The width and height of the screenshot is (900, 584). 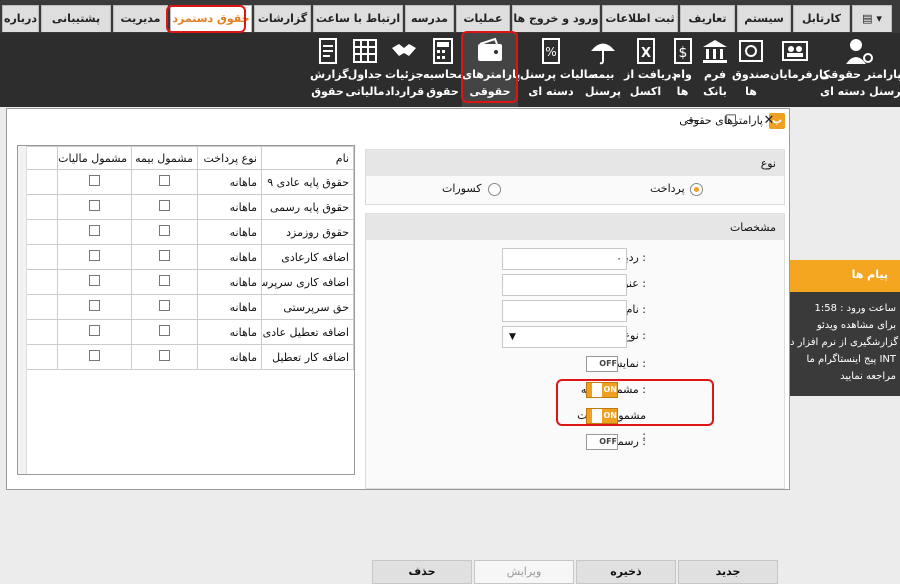 What do you see at coordinates (189, 207) in the screenshot?
I see `table-row: حقوق پایه رسمی ماهانه` at bounding box center [189, 207].